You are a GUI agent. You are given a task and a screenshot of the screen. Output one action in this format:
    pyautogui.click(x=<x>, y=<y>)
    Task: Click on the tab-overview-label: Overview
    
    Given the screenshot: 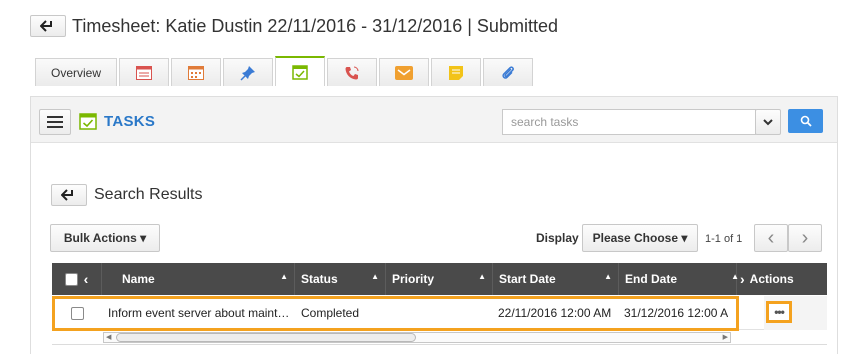 What is the action you would take?
    pyautogui.click(x=75, y=72)
    